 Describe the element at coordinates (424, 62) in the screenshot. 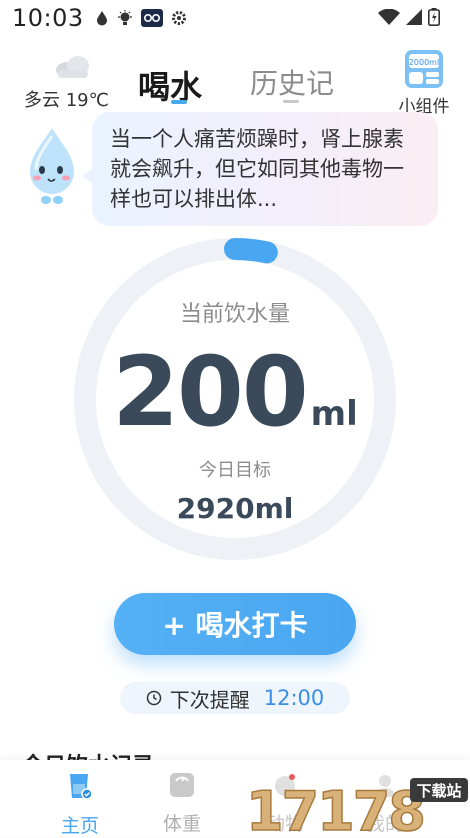

I see `widget-icon-text: 2000ml` at that location.